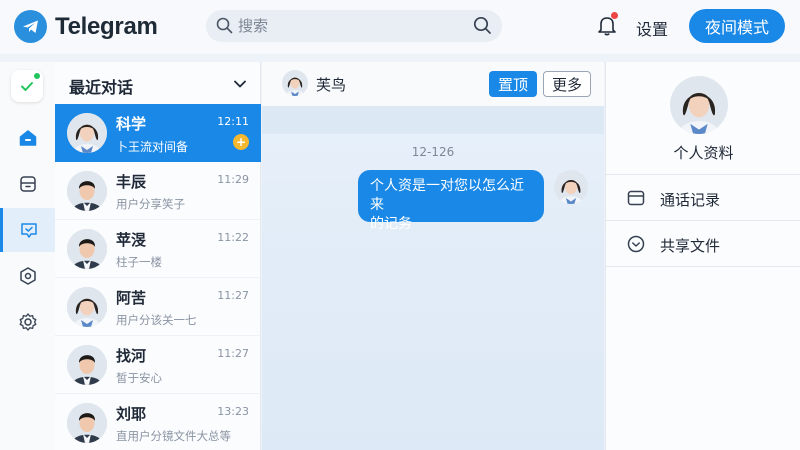 This screenshot has height=450, width=800. What do you see at coordinates (158, 249) in the screenshot?
I see `chat-item-2: 苹渂 11:22 柱子一楼` at bounding box center [158, 249].